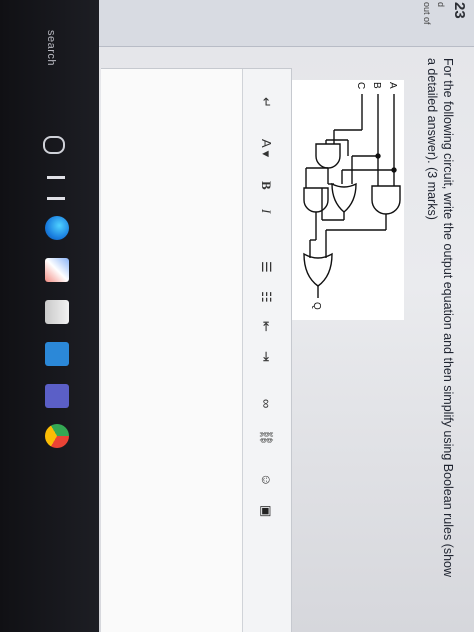 The width and height of the screenshot is (474, 632). Describe the element at coordinates (266, 211) in the screenshot. I see `italic-button: I` at that location.